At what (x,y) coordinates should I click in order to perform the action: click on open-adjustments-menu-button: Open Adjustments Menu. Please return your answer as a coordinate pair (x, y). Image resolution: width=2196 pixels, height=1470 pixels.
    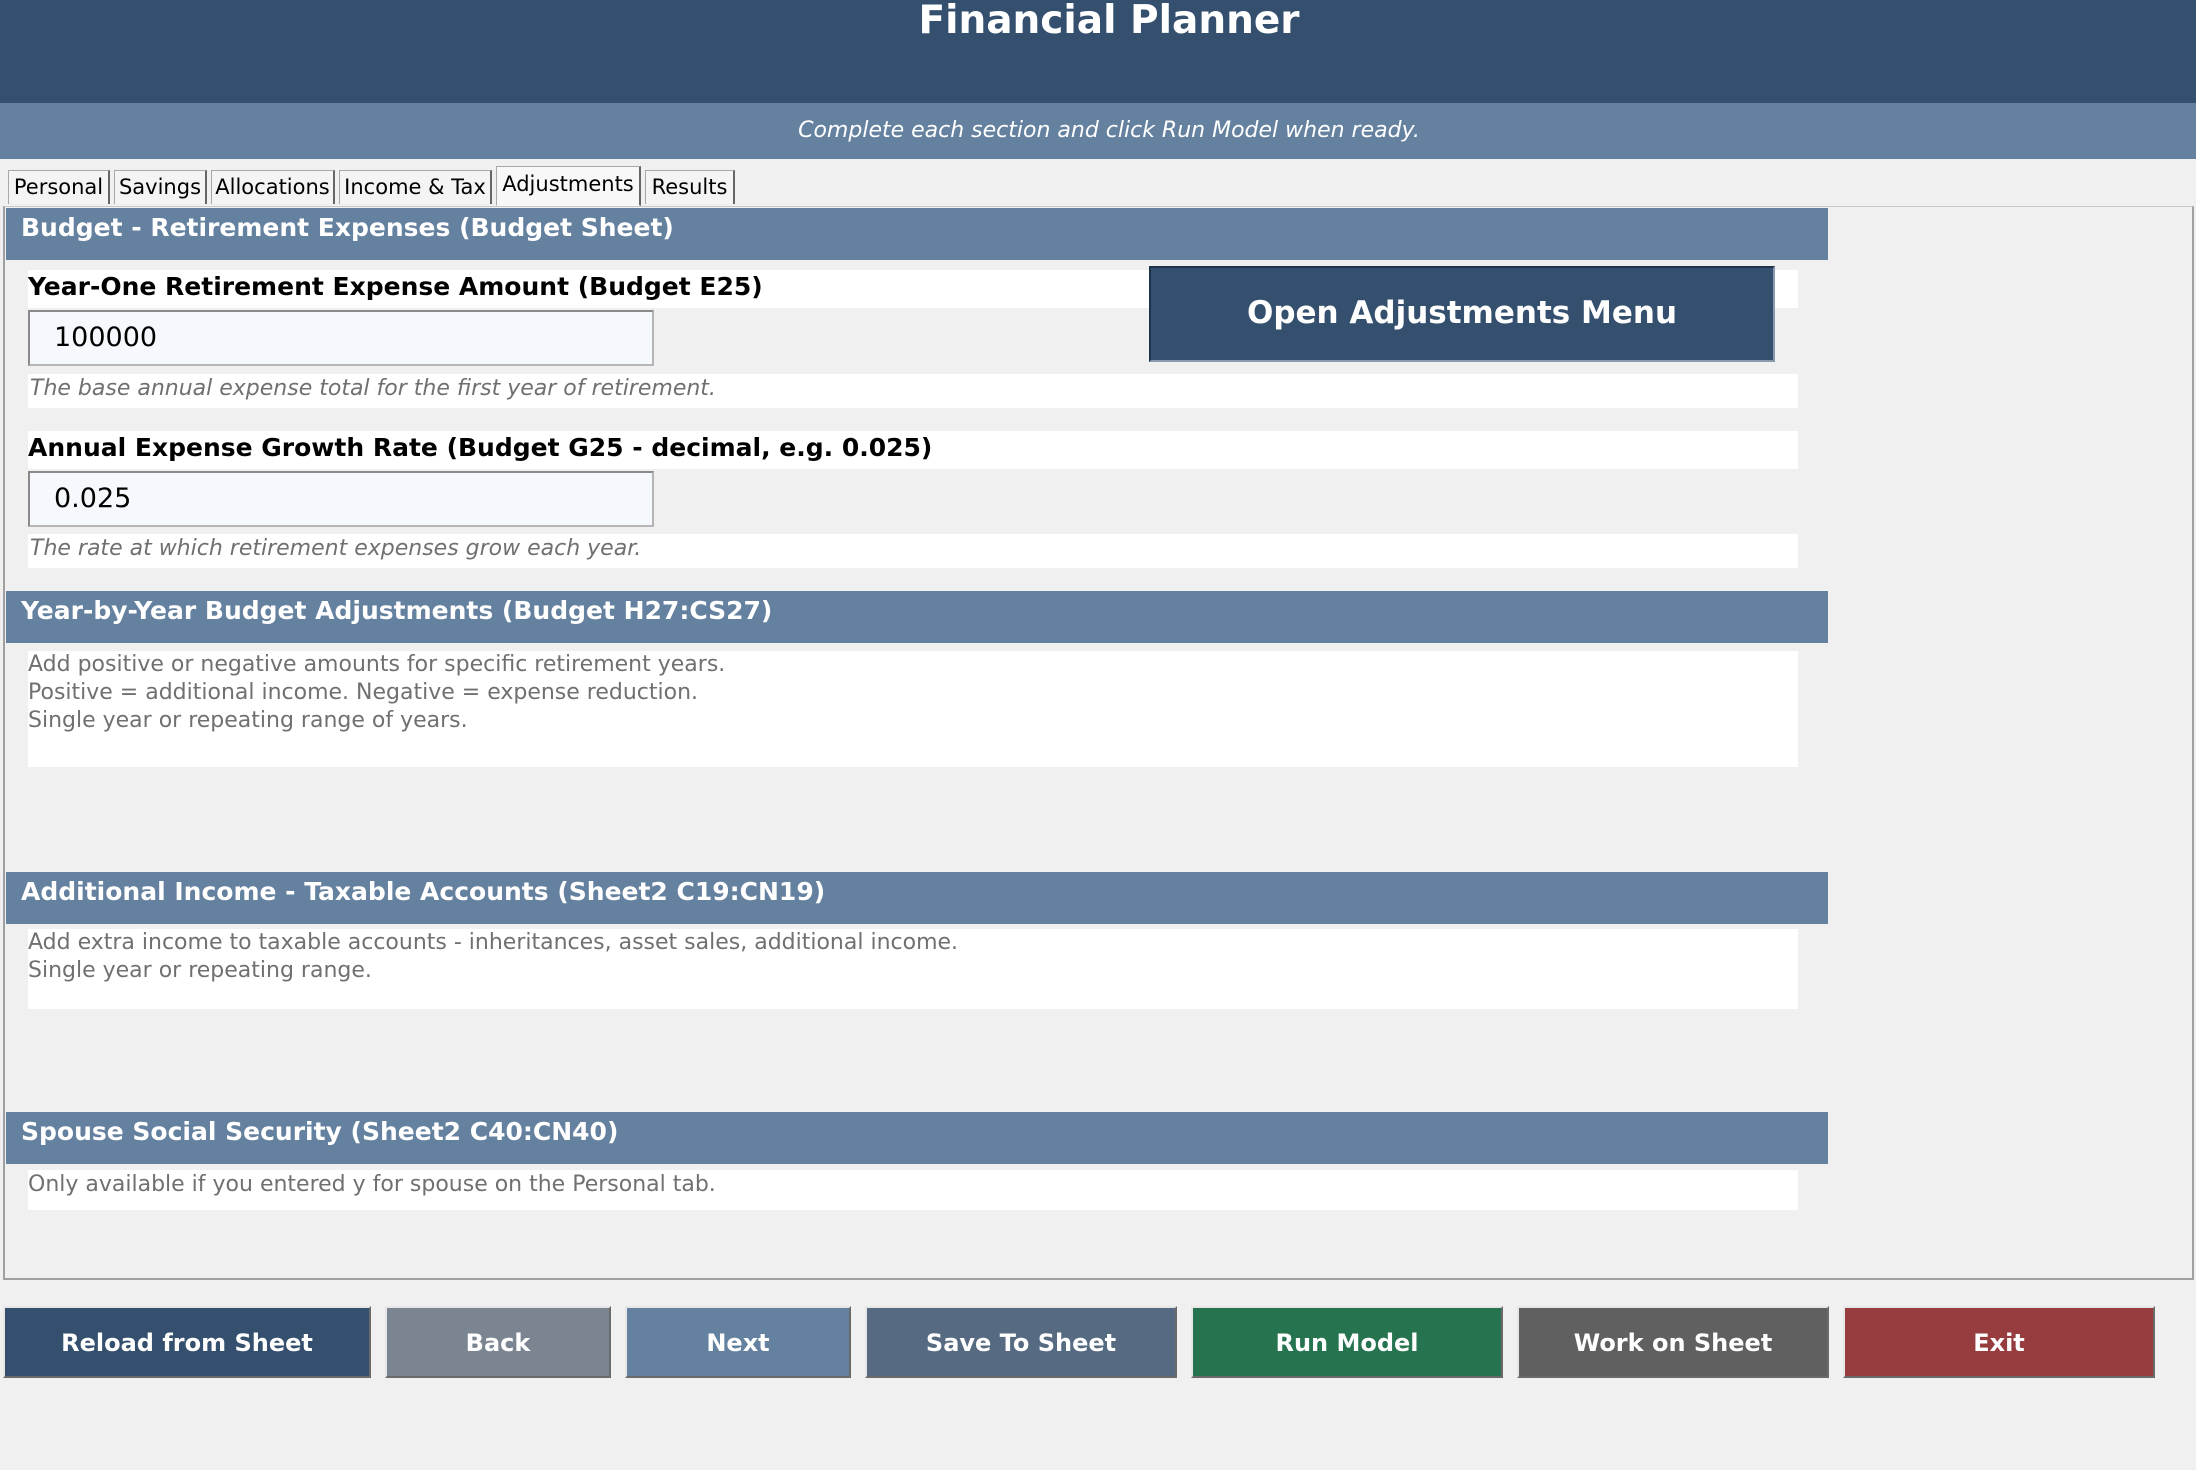
    Looking at the image, I should click on (1462, 314).